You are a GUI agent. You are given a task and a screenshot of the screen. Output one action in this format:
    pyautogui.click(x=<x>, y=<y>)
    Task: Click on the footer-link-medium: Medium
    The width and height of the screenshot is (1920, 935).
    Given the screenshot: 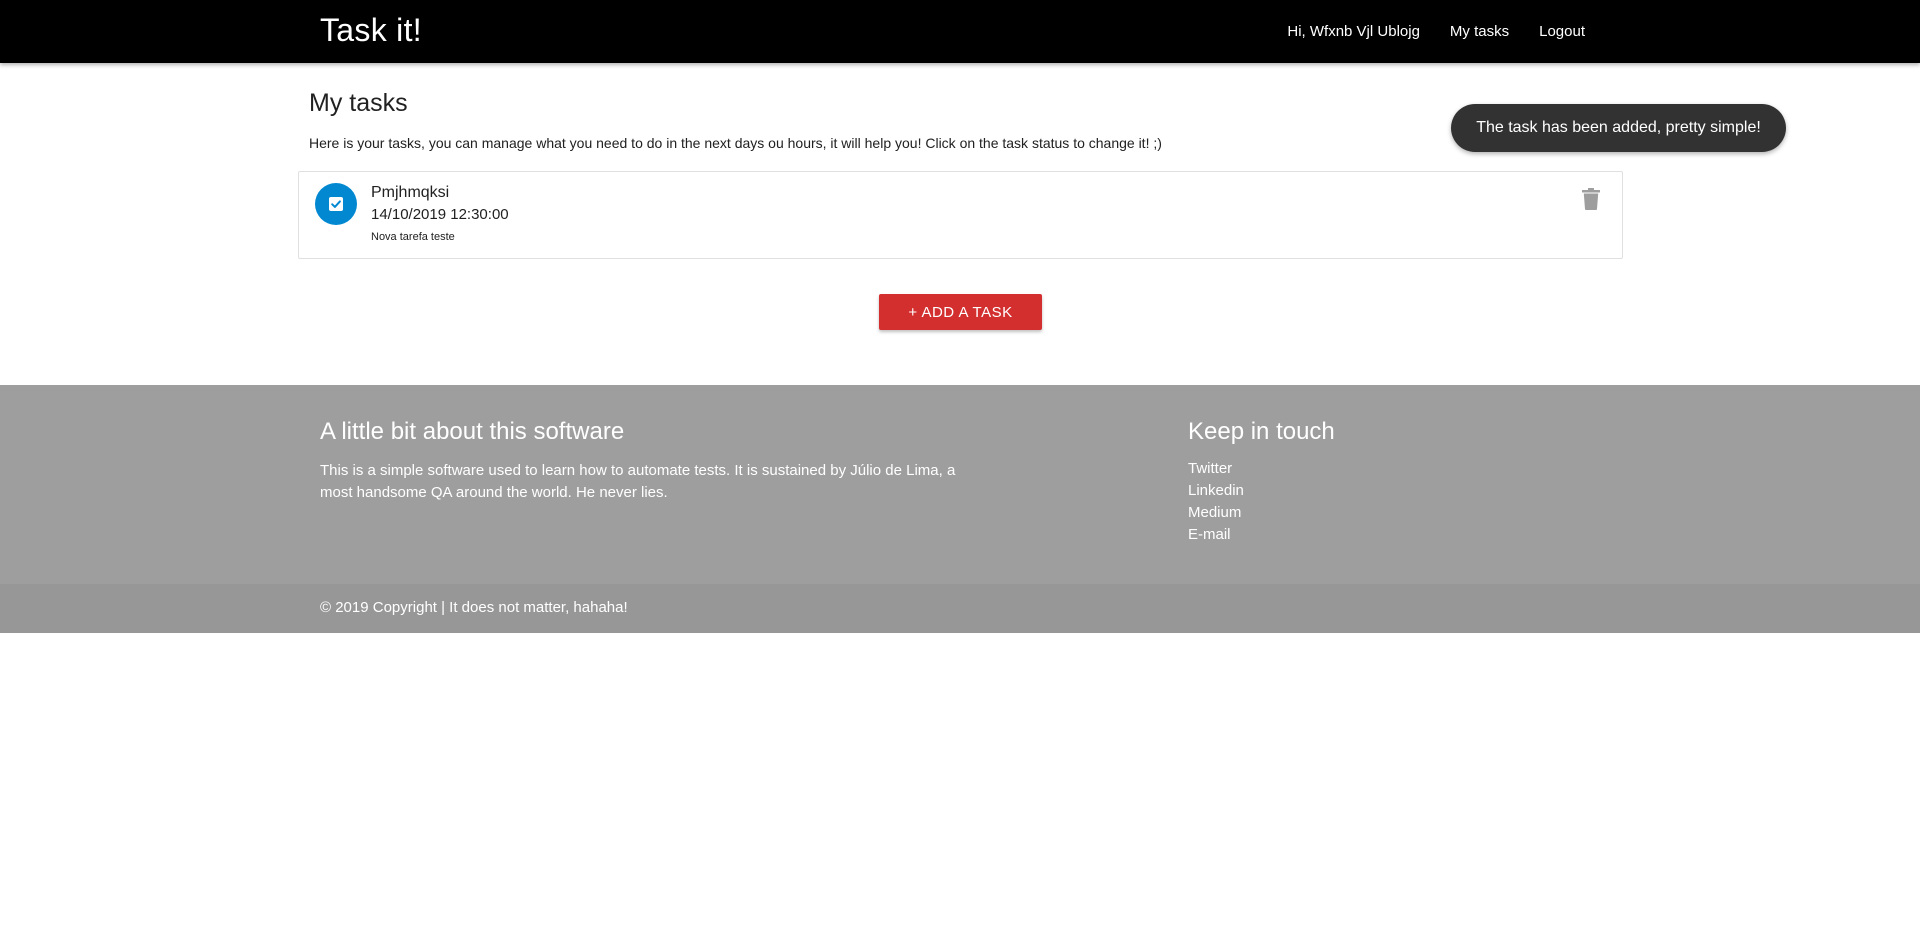 What is the action you would take?
    pyautogui.click(x=1214, y=512)
    